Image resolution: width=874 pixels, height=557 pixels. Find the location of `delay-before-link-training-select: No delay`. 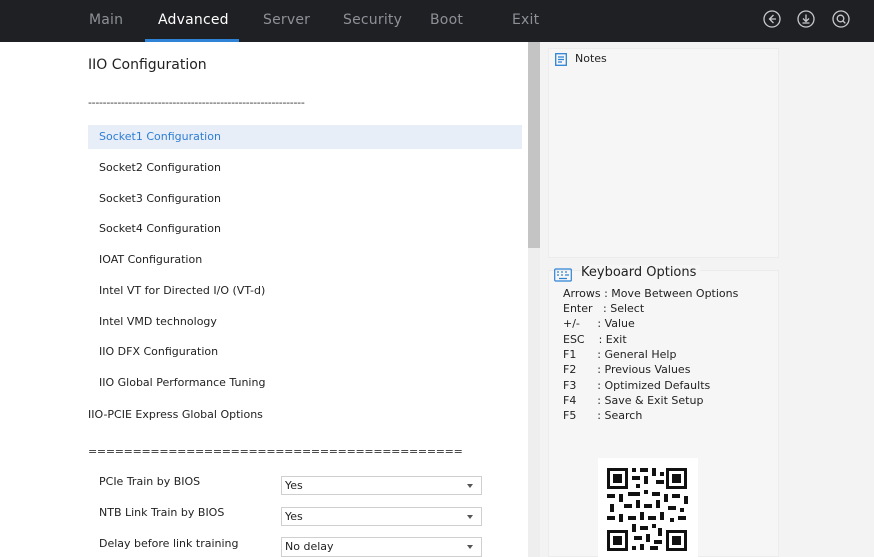

delay-before-link-training-select: No delay is located at coordinates (381, 547).